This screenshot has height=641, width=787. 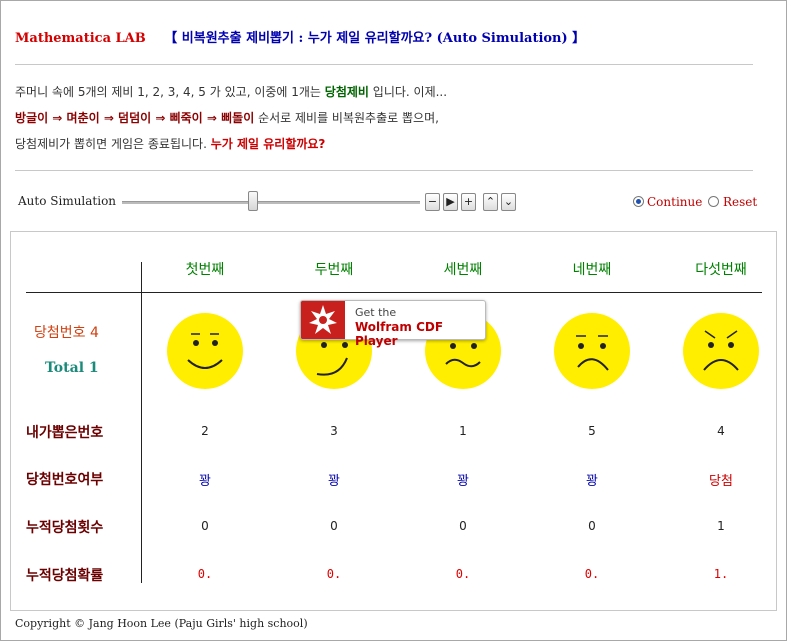 What do you see at coordinates (346, 92) in the screenshot?
I see `desc-highlight: 당첨제비` at bounding box center [346, 92].